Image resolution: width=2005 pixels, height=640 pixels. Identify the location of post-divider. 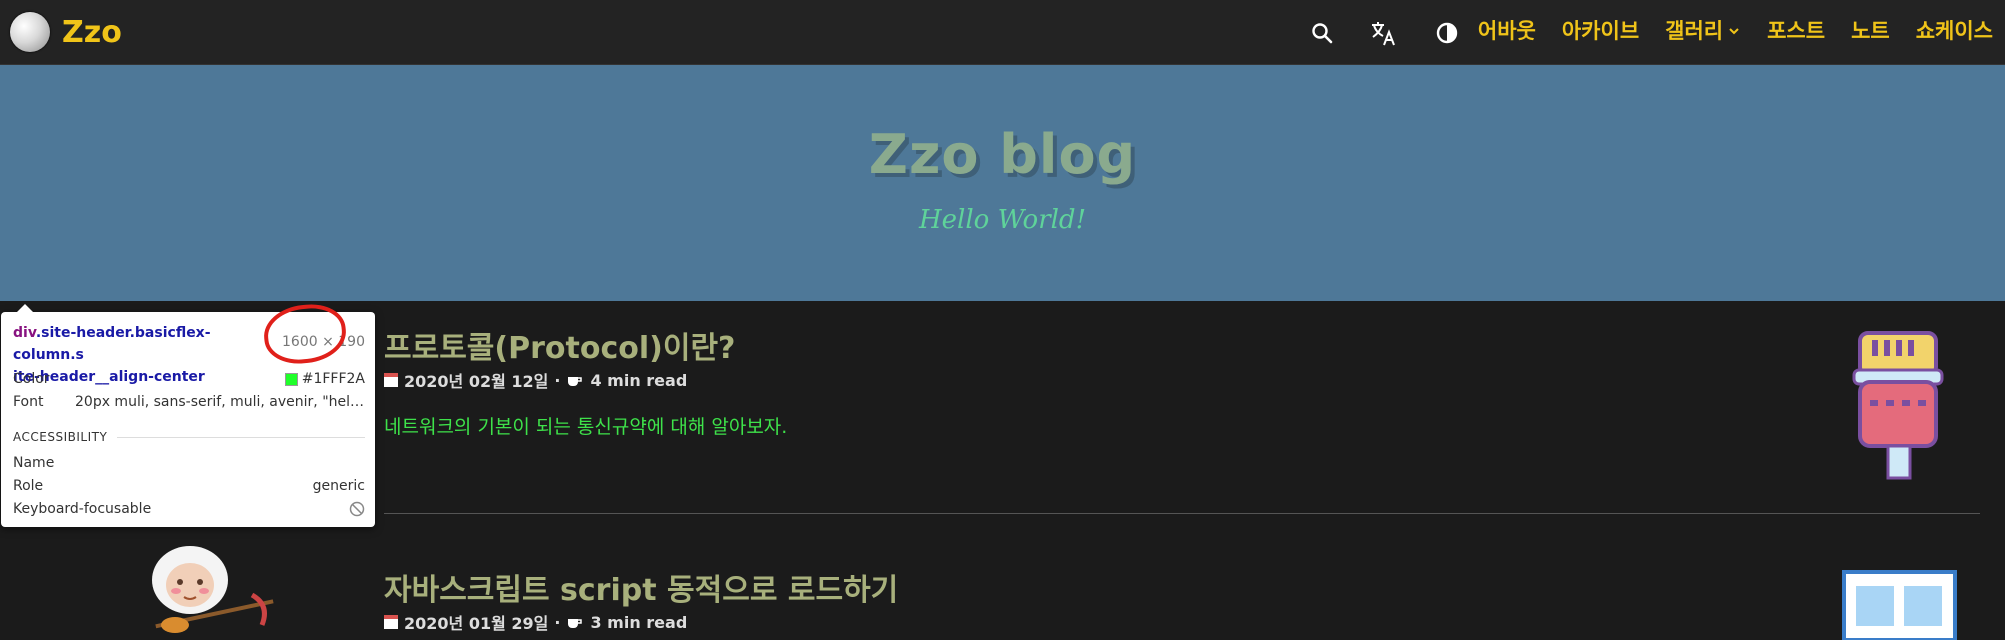
(1182, 513).